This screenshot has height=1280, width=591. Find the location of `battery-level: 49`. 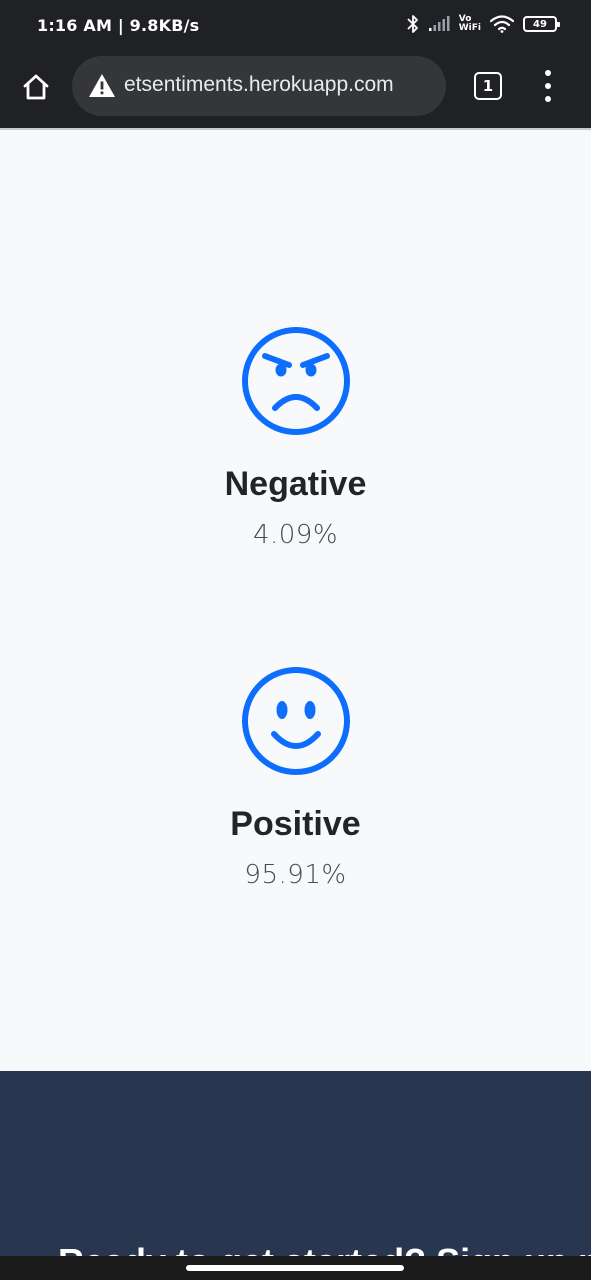

battery-level: 49 is located at coordinates (540, 24).